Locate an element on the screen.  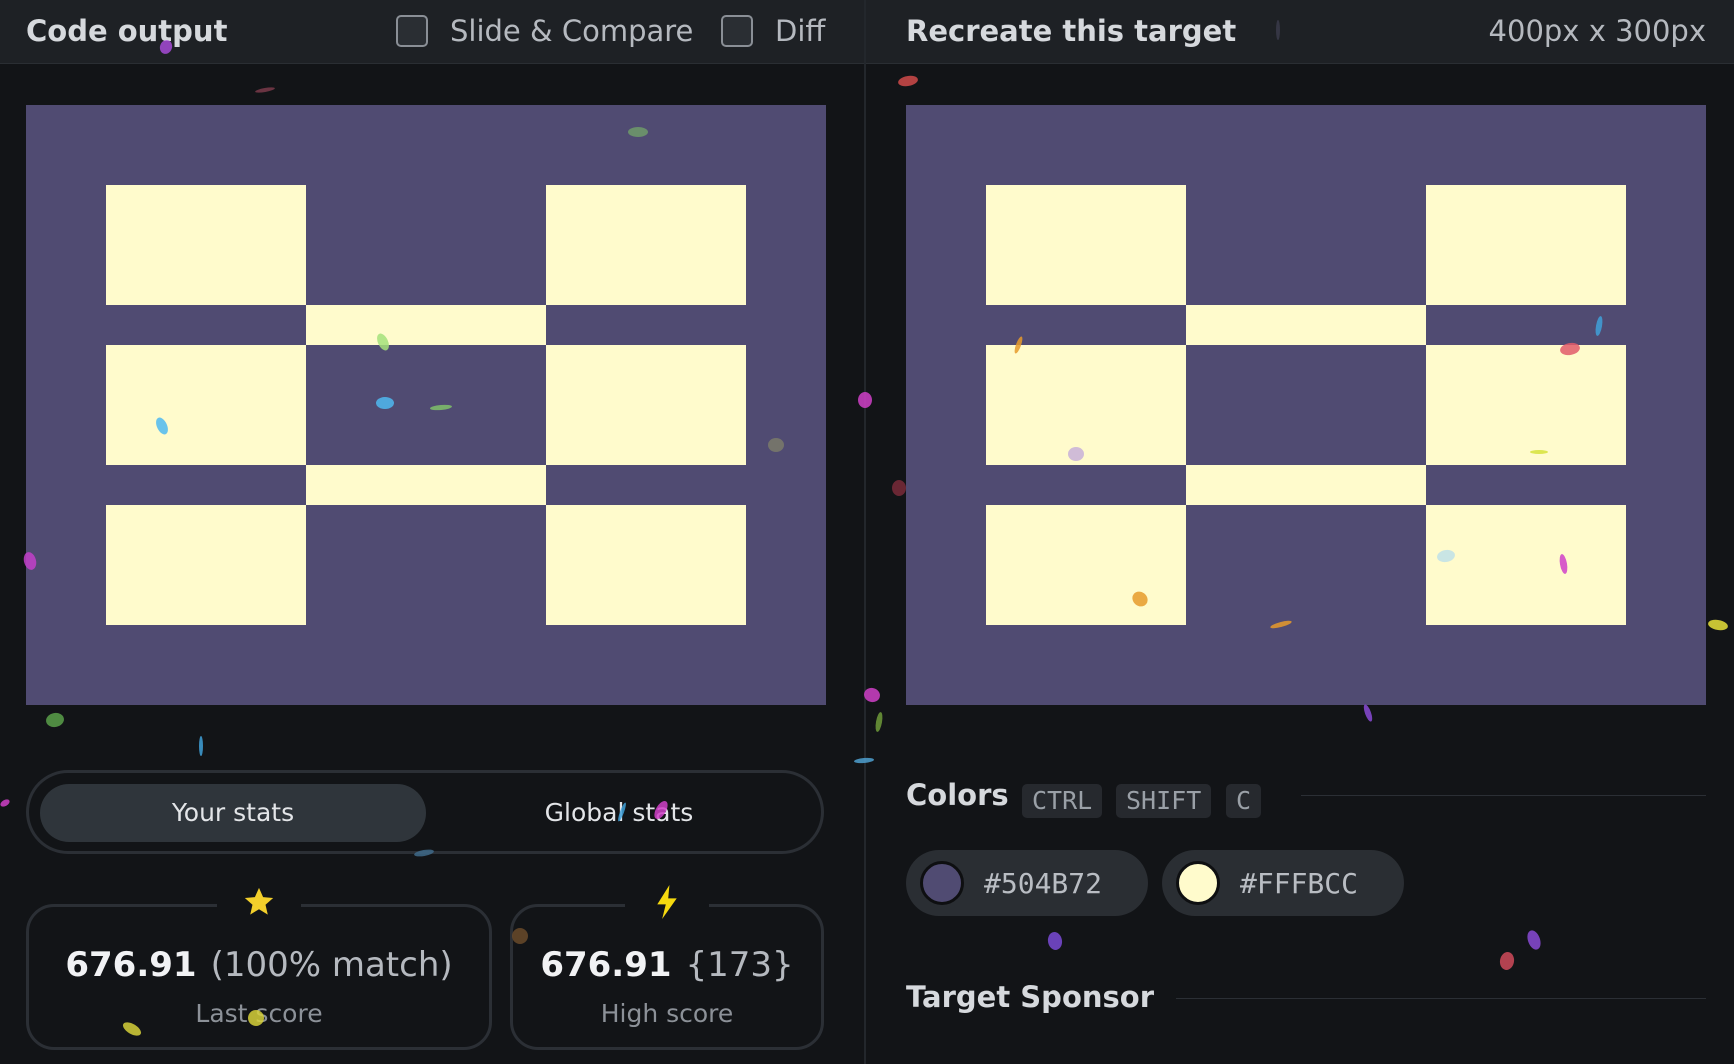
slide-compare-toggle: Slide & Compare is located at coordinates (544, 31).